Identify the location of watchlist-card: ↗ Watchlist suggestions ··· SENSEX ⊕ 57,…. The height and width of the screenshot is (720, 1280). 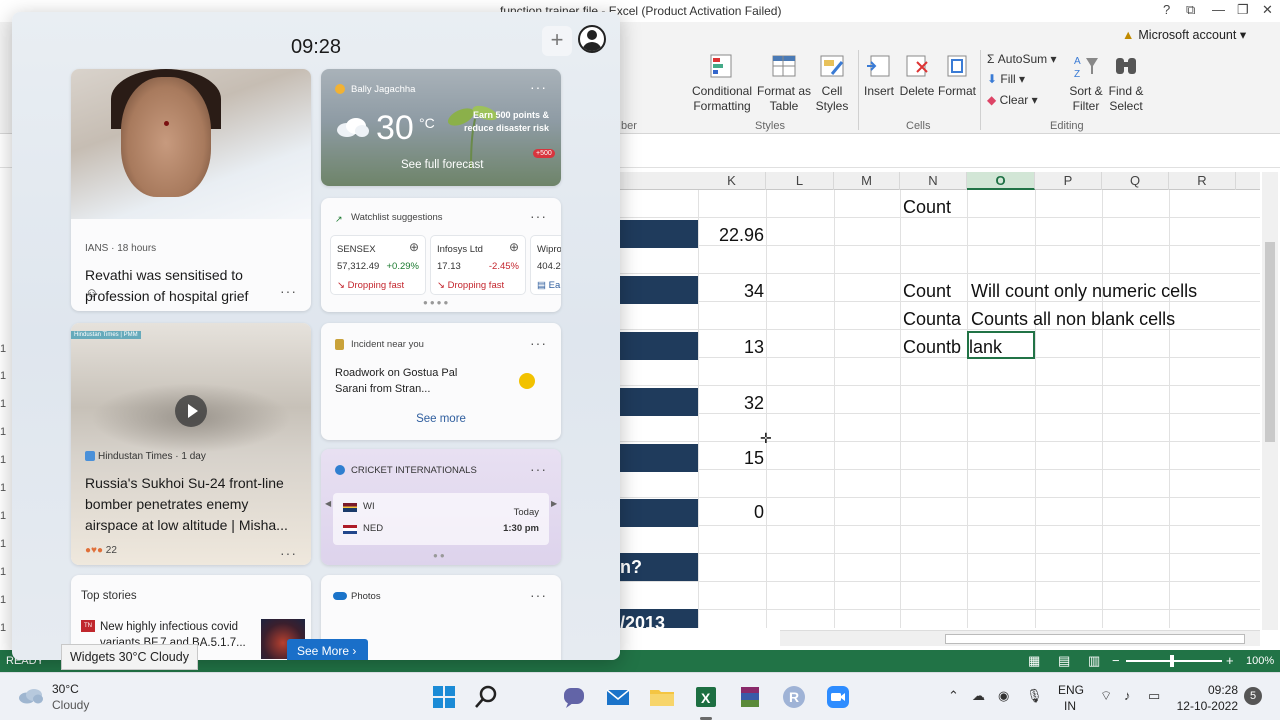
(441, 255).